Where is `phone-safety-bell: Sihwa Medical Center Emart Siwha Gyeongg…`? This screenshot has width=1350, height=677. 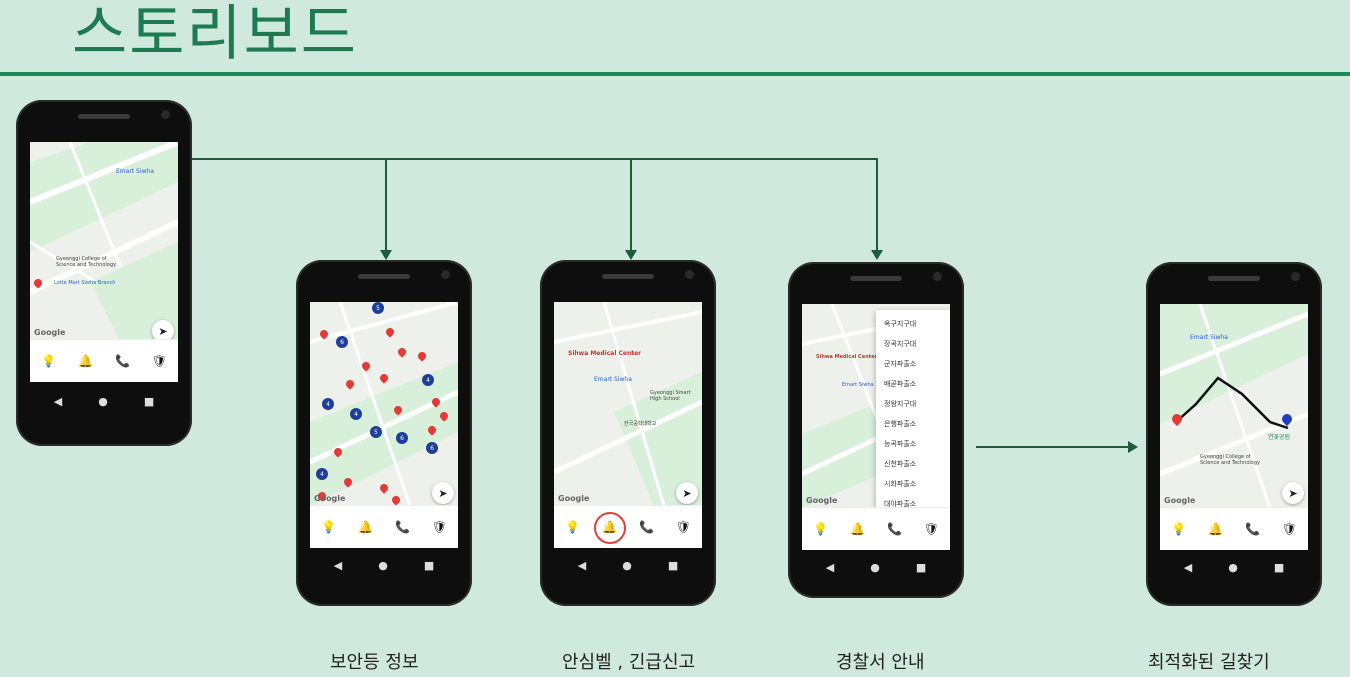
phone-safety-bell: Sihwa Medical Center Emart Siwha Gyeongg… is located at coordinates (628, 433).